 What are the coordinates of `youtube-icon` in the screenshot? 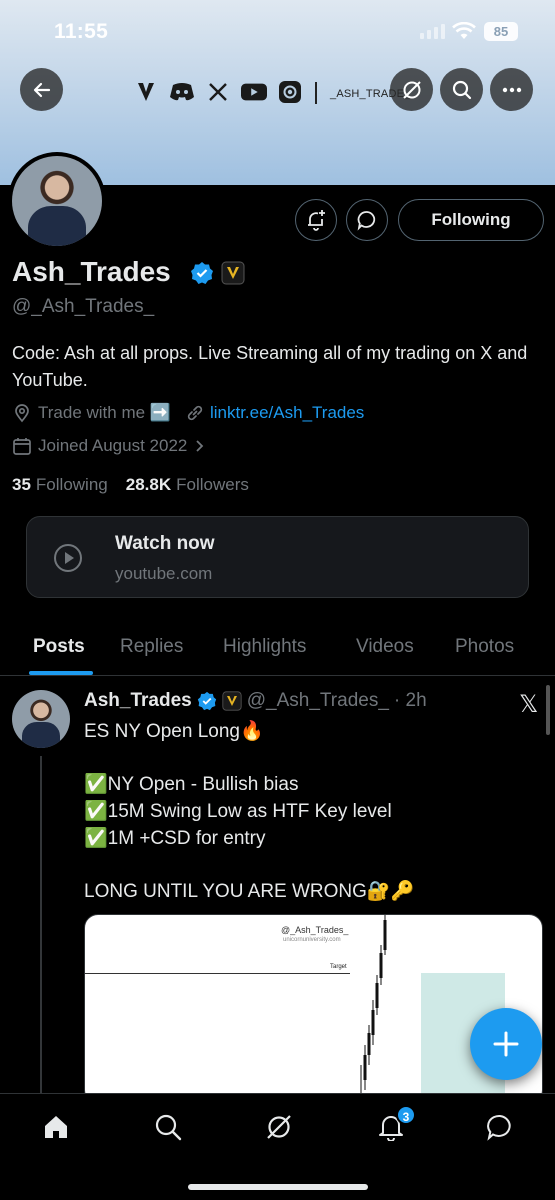 It's located at (254, 92).